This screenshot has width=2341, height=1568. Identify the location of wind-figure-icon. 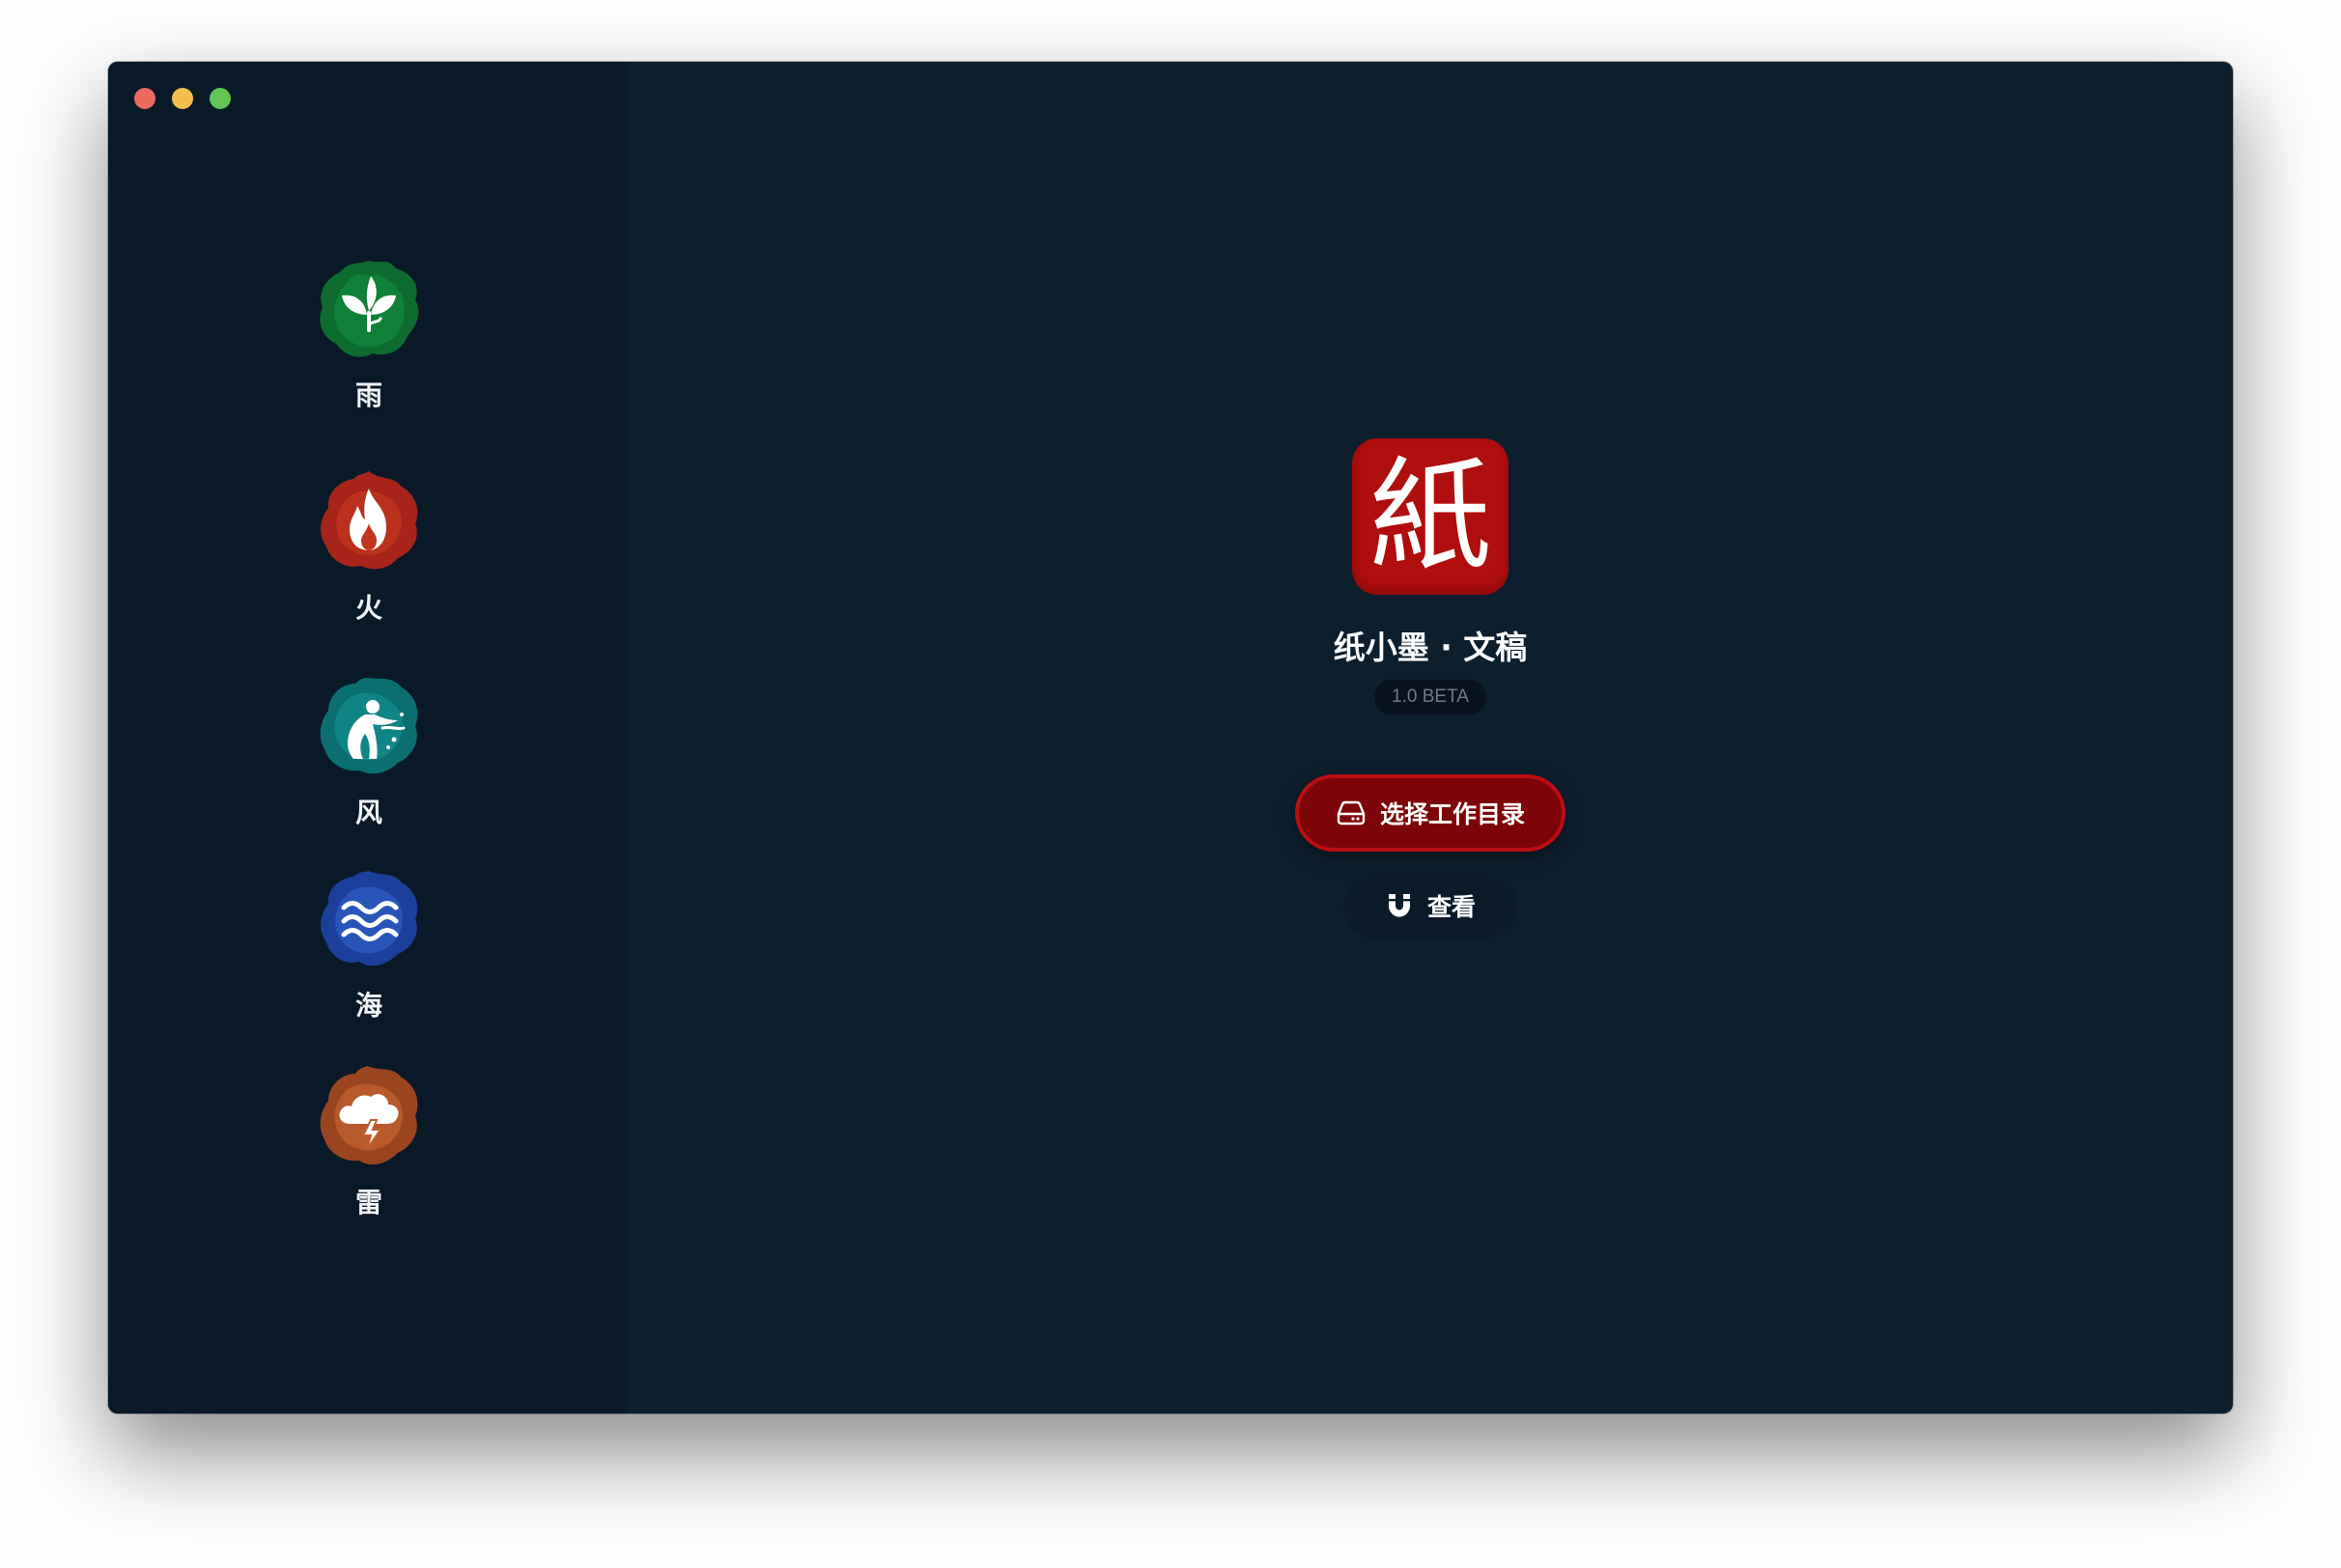
(369, 726).